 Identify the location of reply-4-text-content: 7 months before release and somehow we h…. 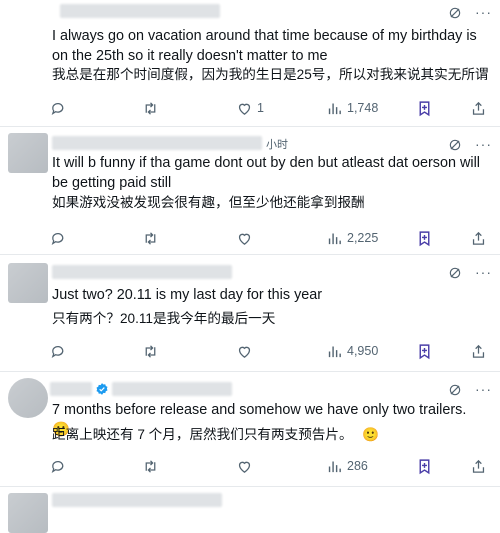
(259, 410).